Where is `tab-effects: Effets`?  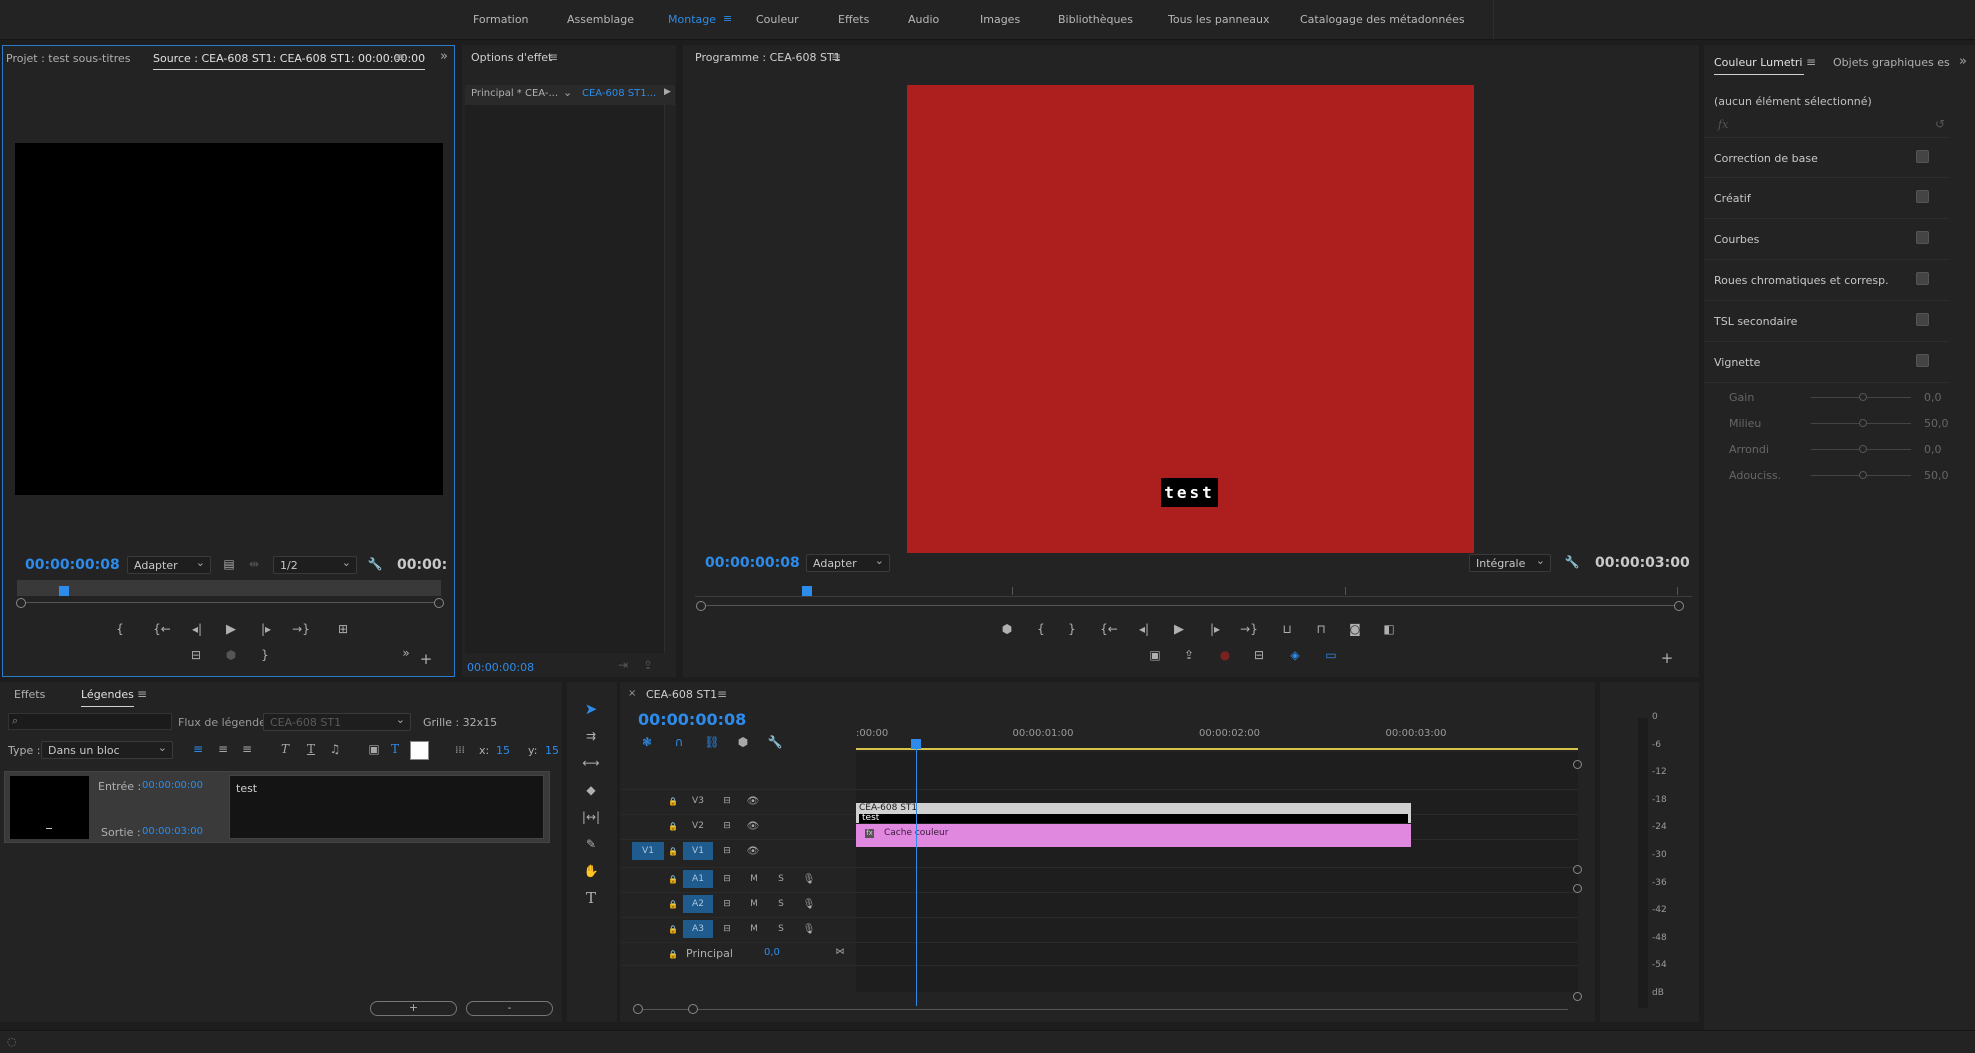 tab-effects: Effets is located at coordinates (29, 694).